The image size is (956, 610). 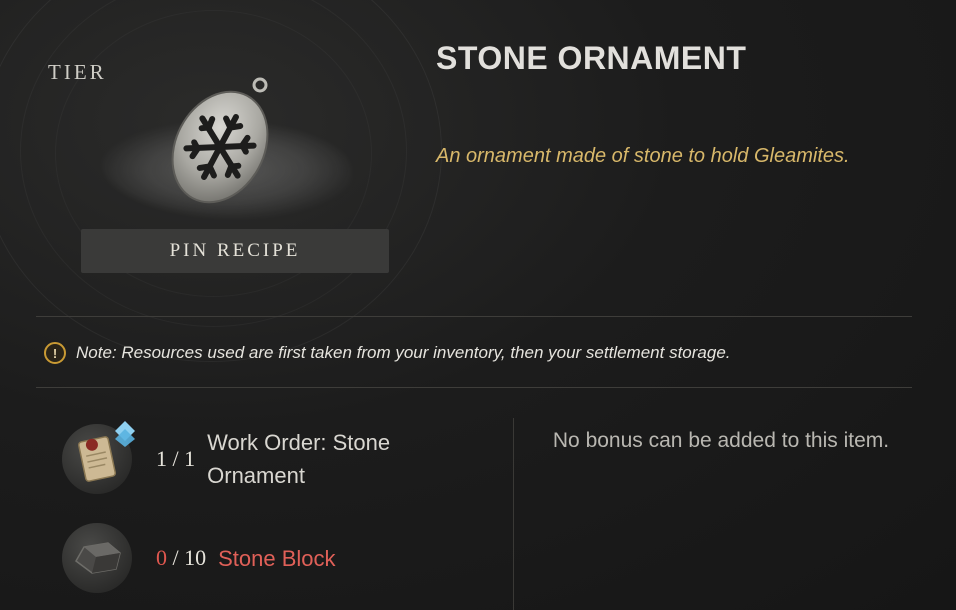 What do you see at coordinates (55, 353) in the screenshot?
I see `exclamation-icon: !` at bounding box center [55, 353].